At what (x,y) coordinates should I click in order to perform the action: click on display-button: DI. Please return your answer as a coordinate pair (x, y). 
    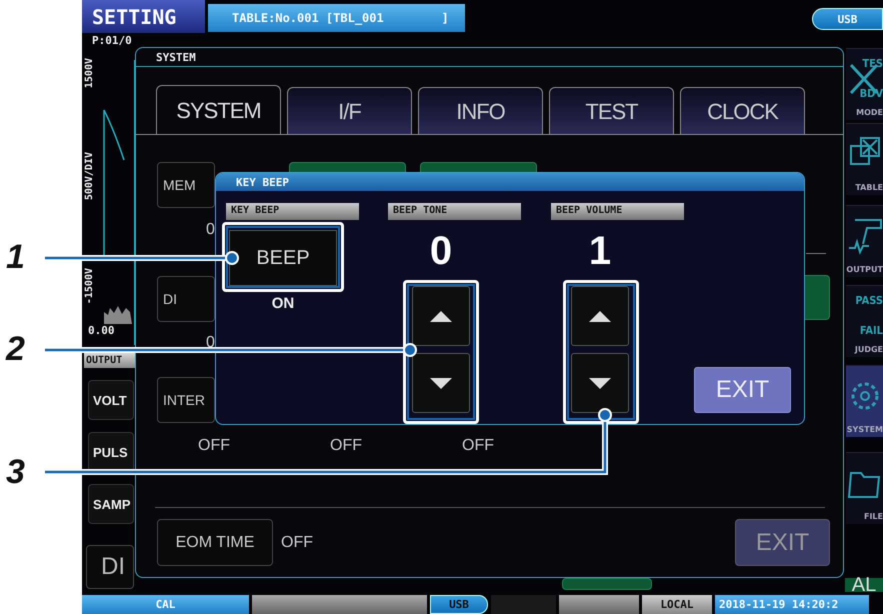
    Looking at the image, I should click on (110, 567).